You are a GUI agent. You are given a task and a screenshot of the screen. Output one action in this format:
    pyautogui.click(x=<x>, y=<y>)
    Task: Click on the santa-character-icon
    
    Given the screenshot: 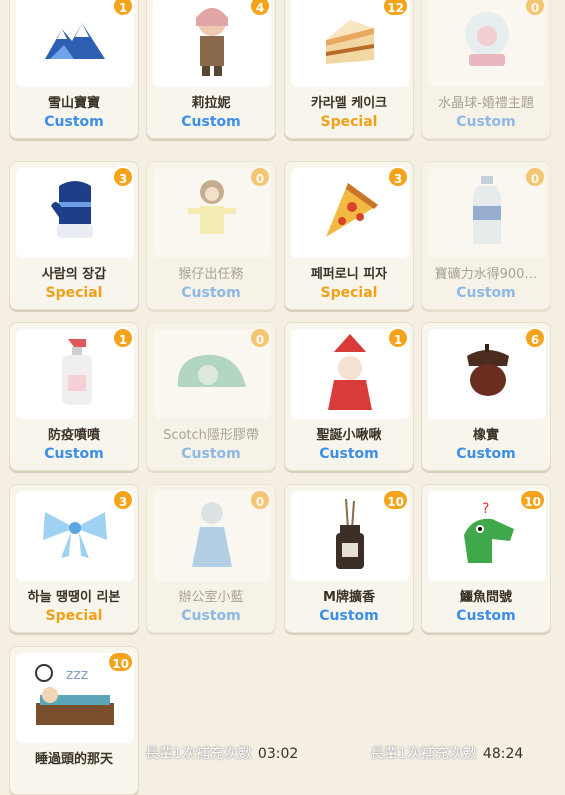 What is the action you would take?
    pyautogui.click(x=350, y=374)
    